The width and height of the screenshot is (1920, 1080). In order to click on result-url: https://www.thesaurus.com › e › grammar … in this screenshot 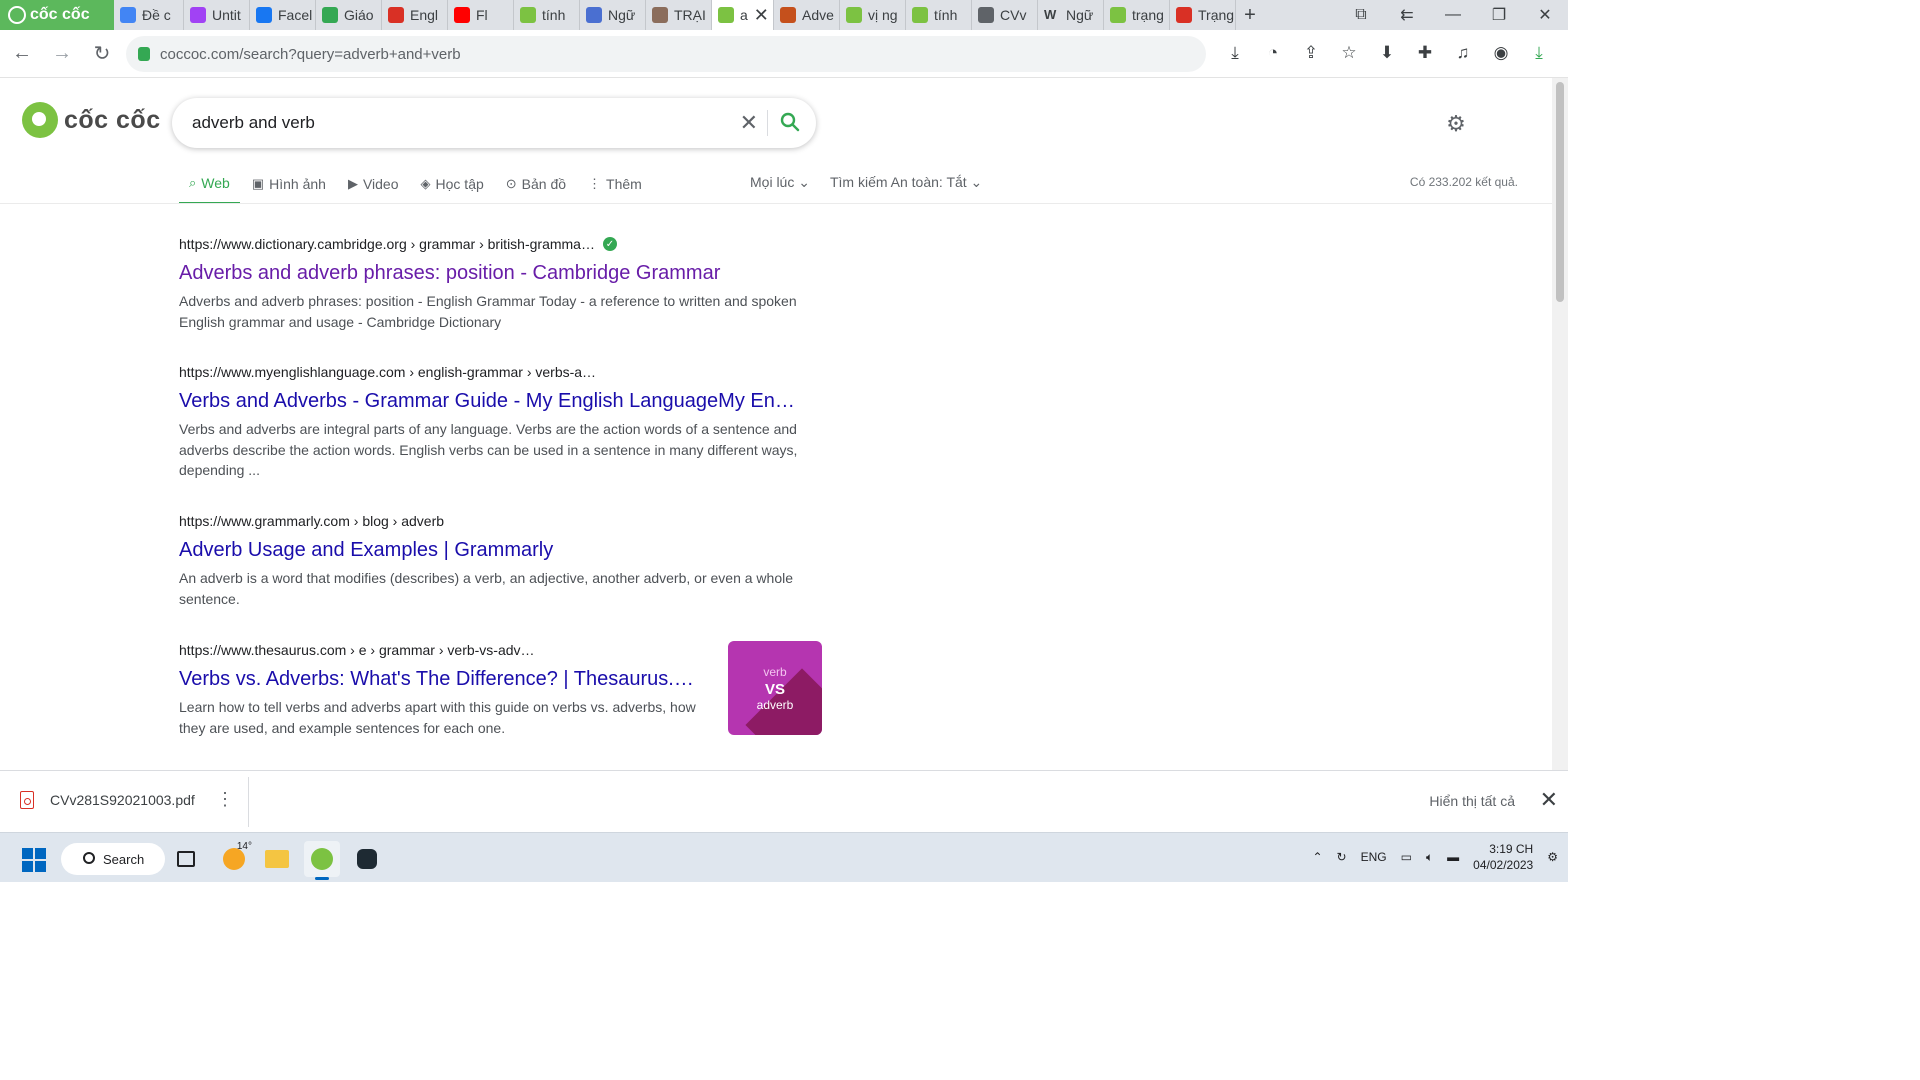, I will do `click(449, 650)`.